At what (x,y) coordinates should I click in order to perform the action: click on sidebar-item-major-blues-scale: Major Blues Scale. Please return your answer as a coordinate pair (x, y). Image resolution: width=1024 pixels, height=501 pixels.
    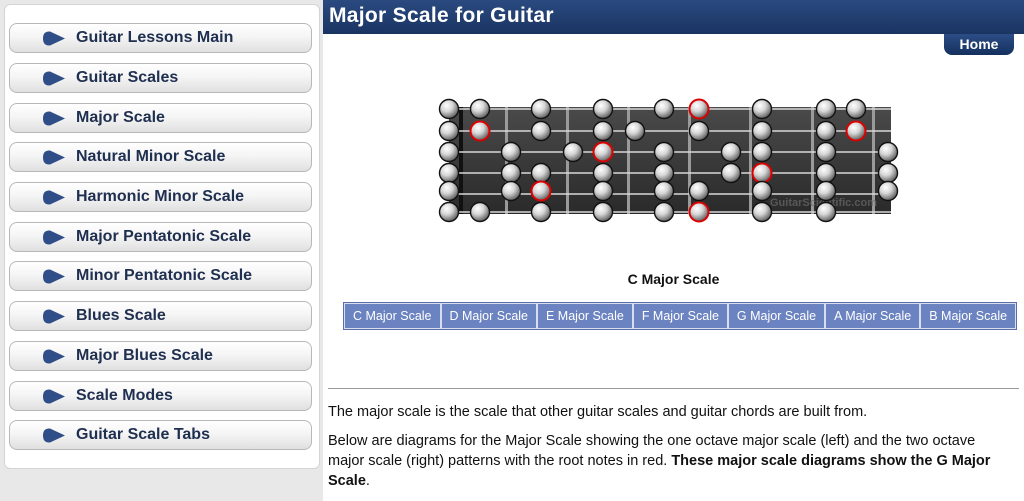
    Looking at the image, I should click on (160, 356).